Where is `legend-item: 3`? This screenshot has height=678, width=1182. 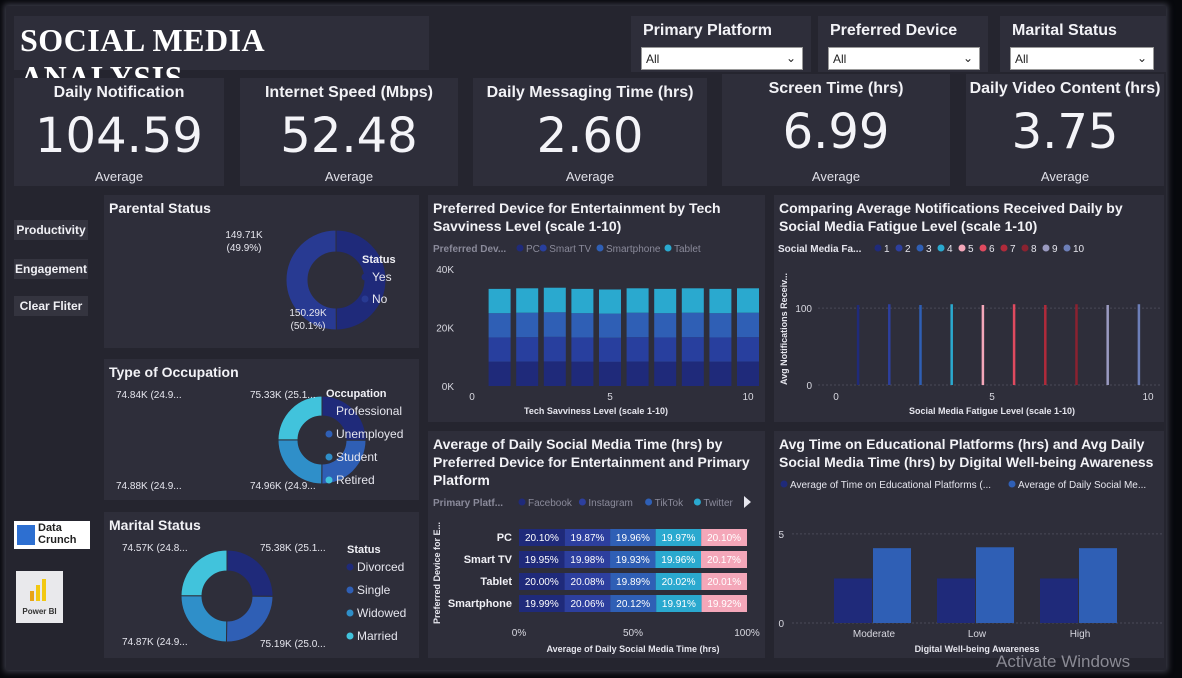 legend-item: 3 is located at coordinates (929, 249).